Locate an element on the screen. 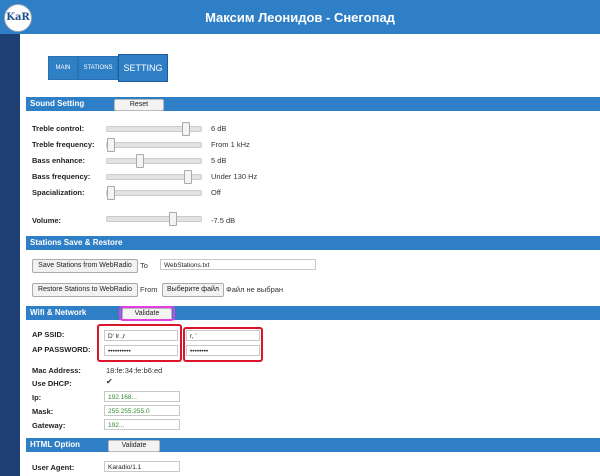  top-bar: KaR Максим Леонидов - Снегопад is located at coordinates (300, 17).